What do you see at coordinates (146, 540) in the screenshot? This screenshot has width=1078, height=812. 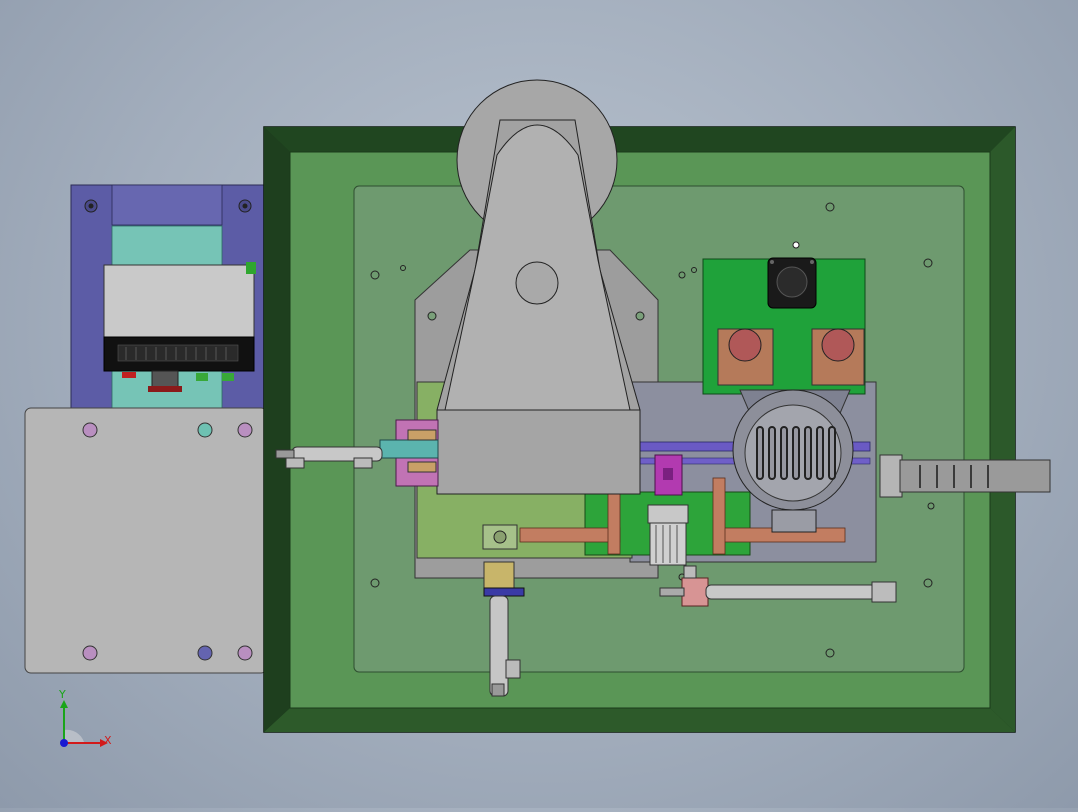 I see `left-grey-plate` at bounding box center [146, 540].